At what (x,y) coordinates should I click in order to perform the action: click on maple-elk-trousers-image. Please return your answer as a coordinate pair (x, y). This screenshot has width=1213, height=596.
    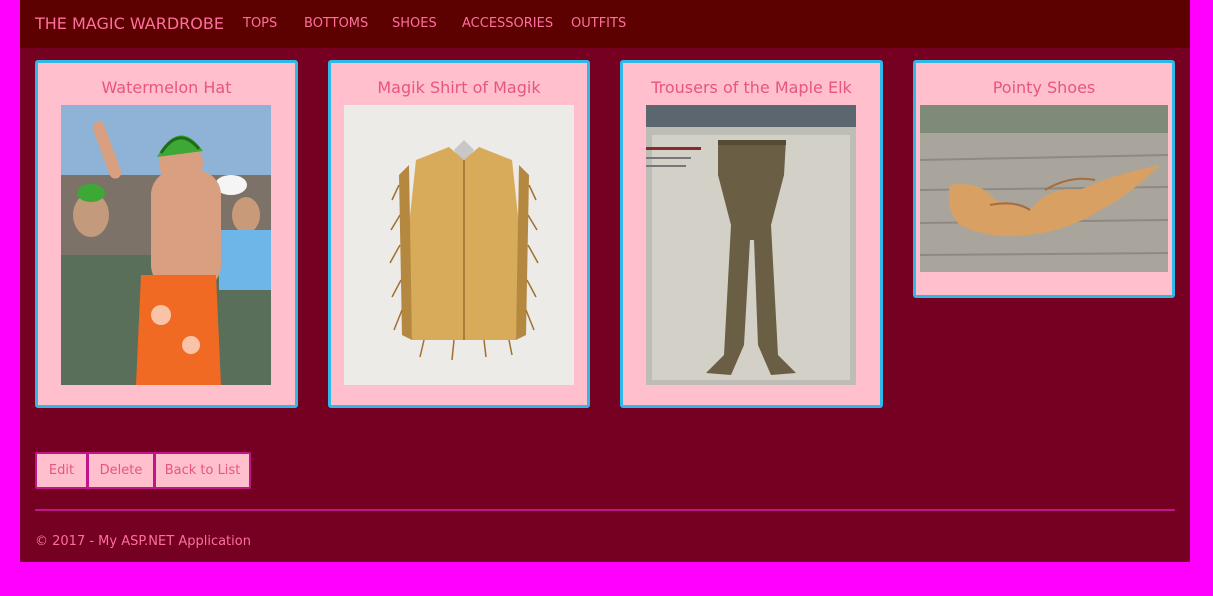
    Looking at the image, I should click on (751, 245).